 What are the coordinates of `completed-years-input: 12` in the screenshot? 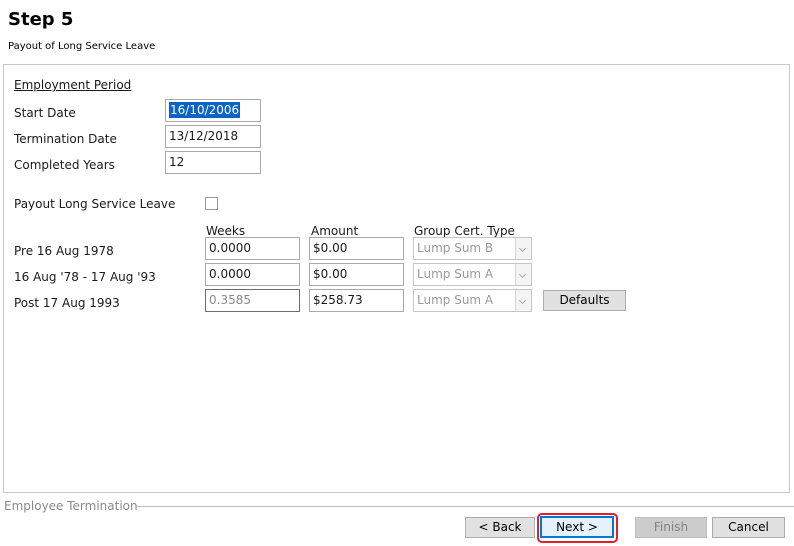 It's located at (213, 162).